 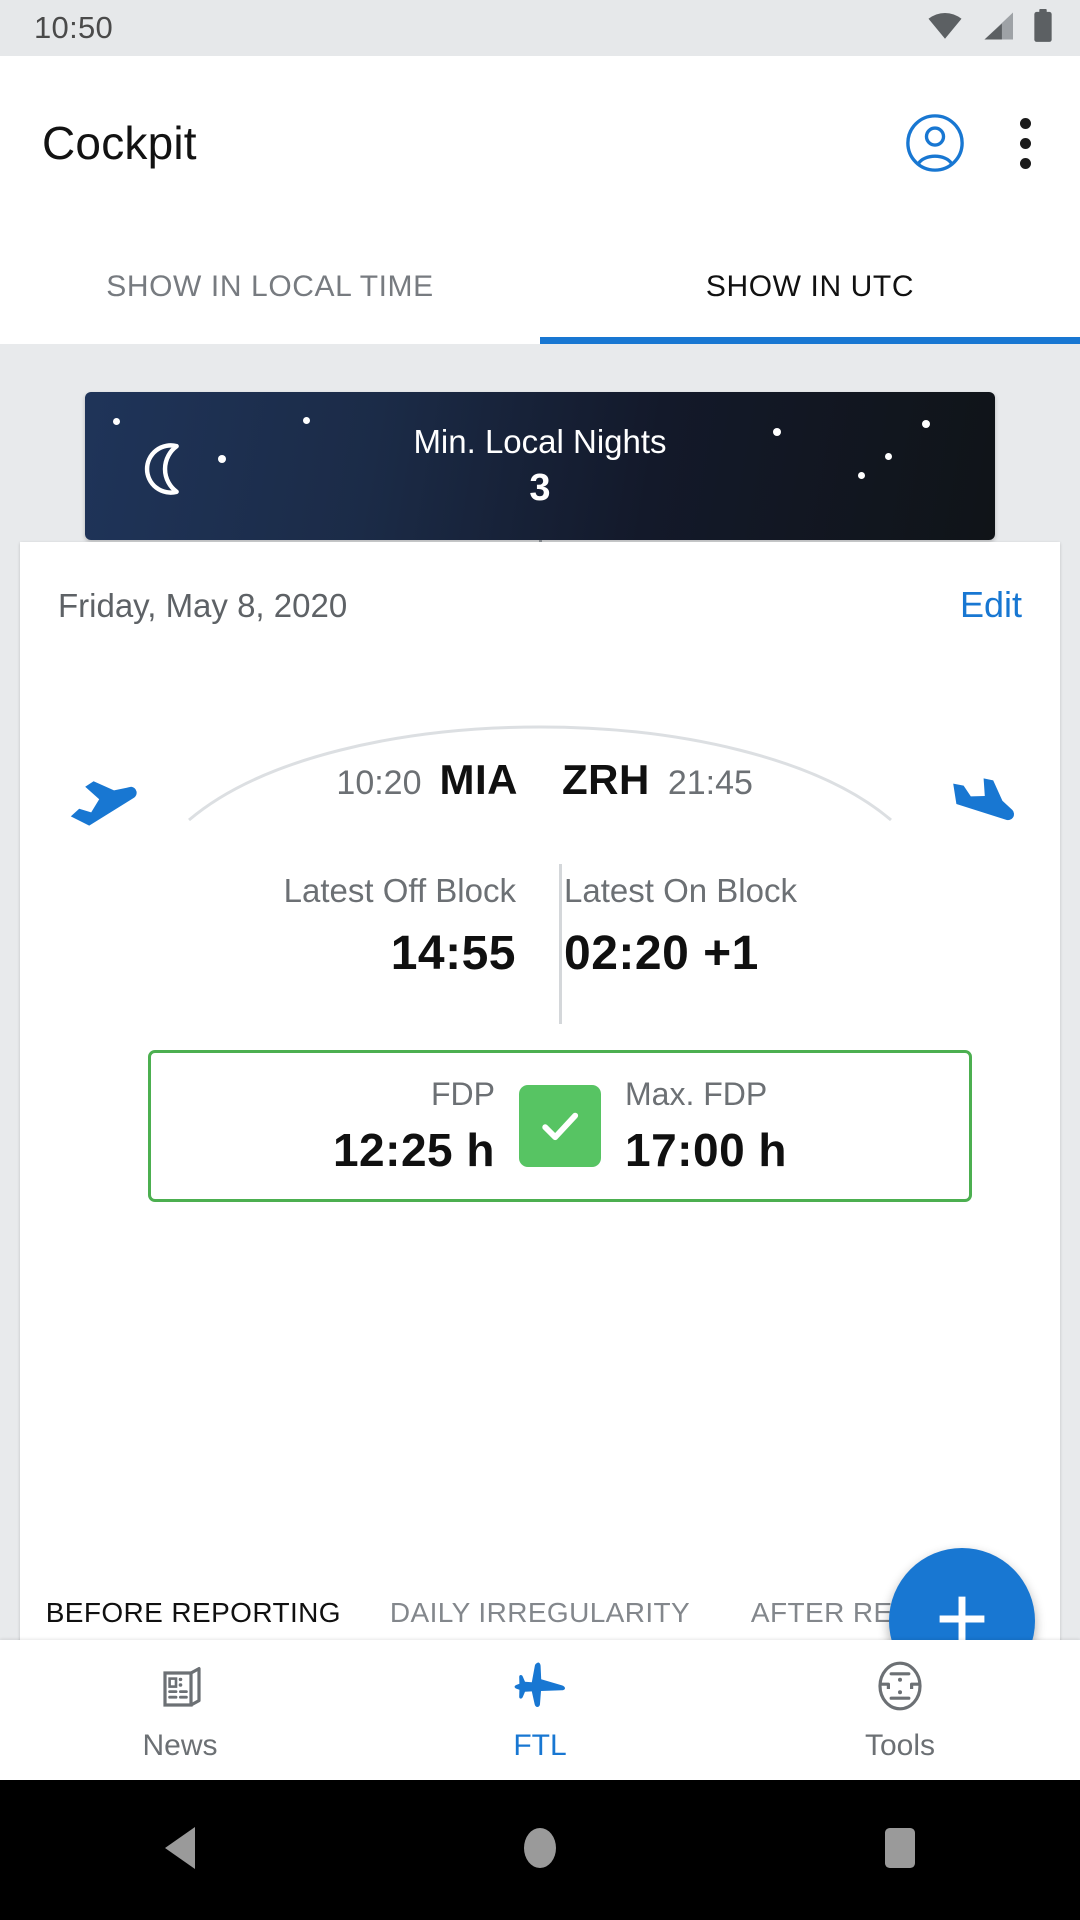 What do you see at coordinates (706, 1149) in the screenshot?
I see `max-fdp-value: 17:00 h` at bounding box center [706, 1149].